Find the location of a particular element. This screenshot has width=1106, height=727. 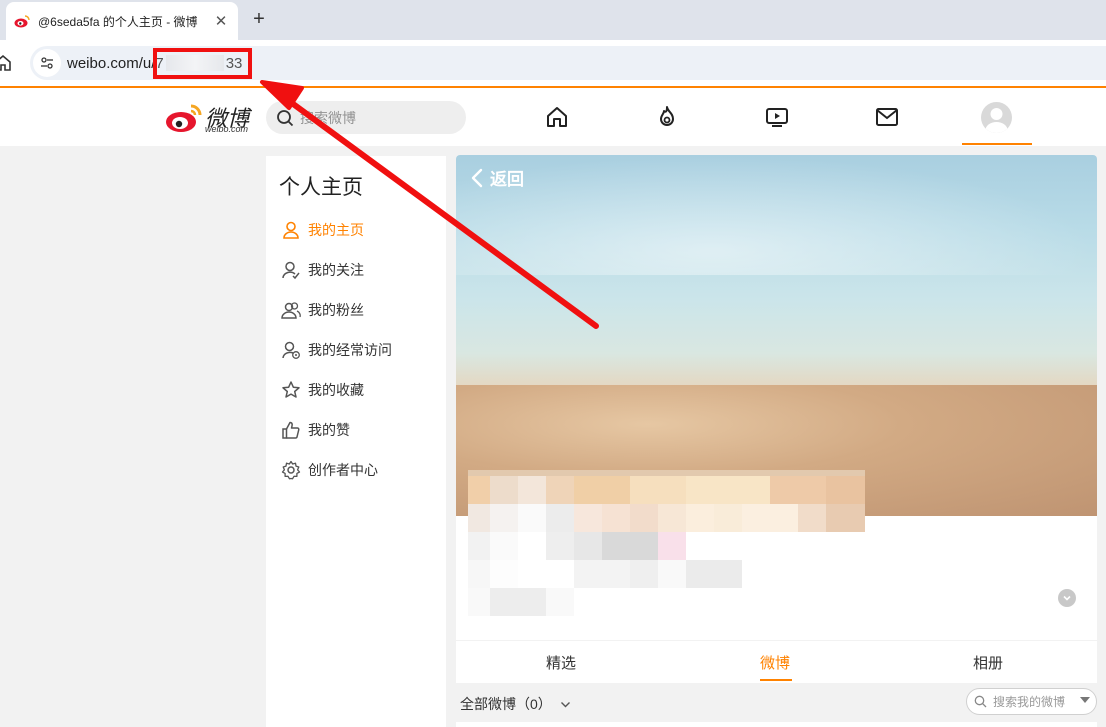

tab-album: 相册 is located at coordinates (988, 662).